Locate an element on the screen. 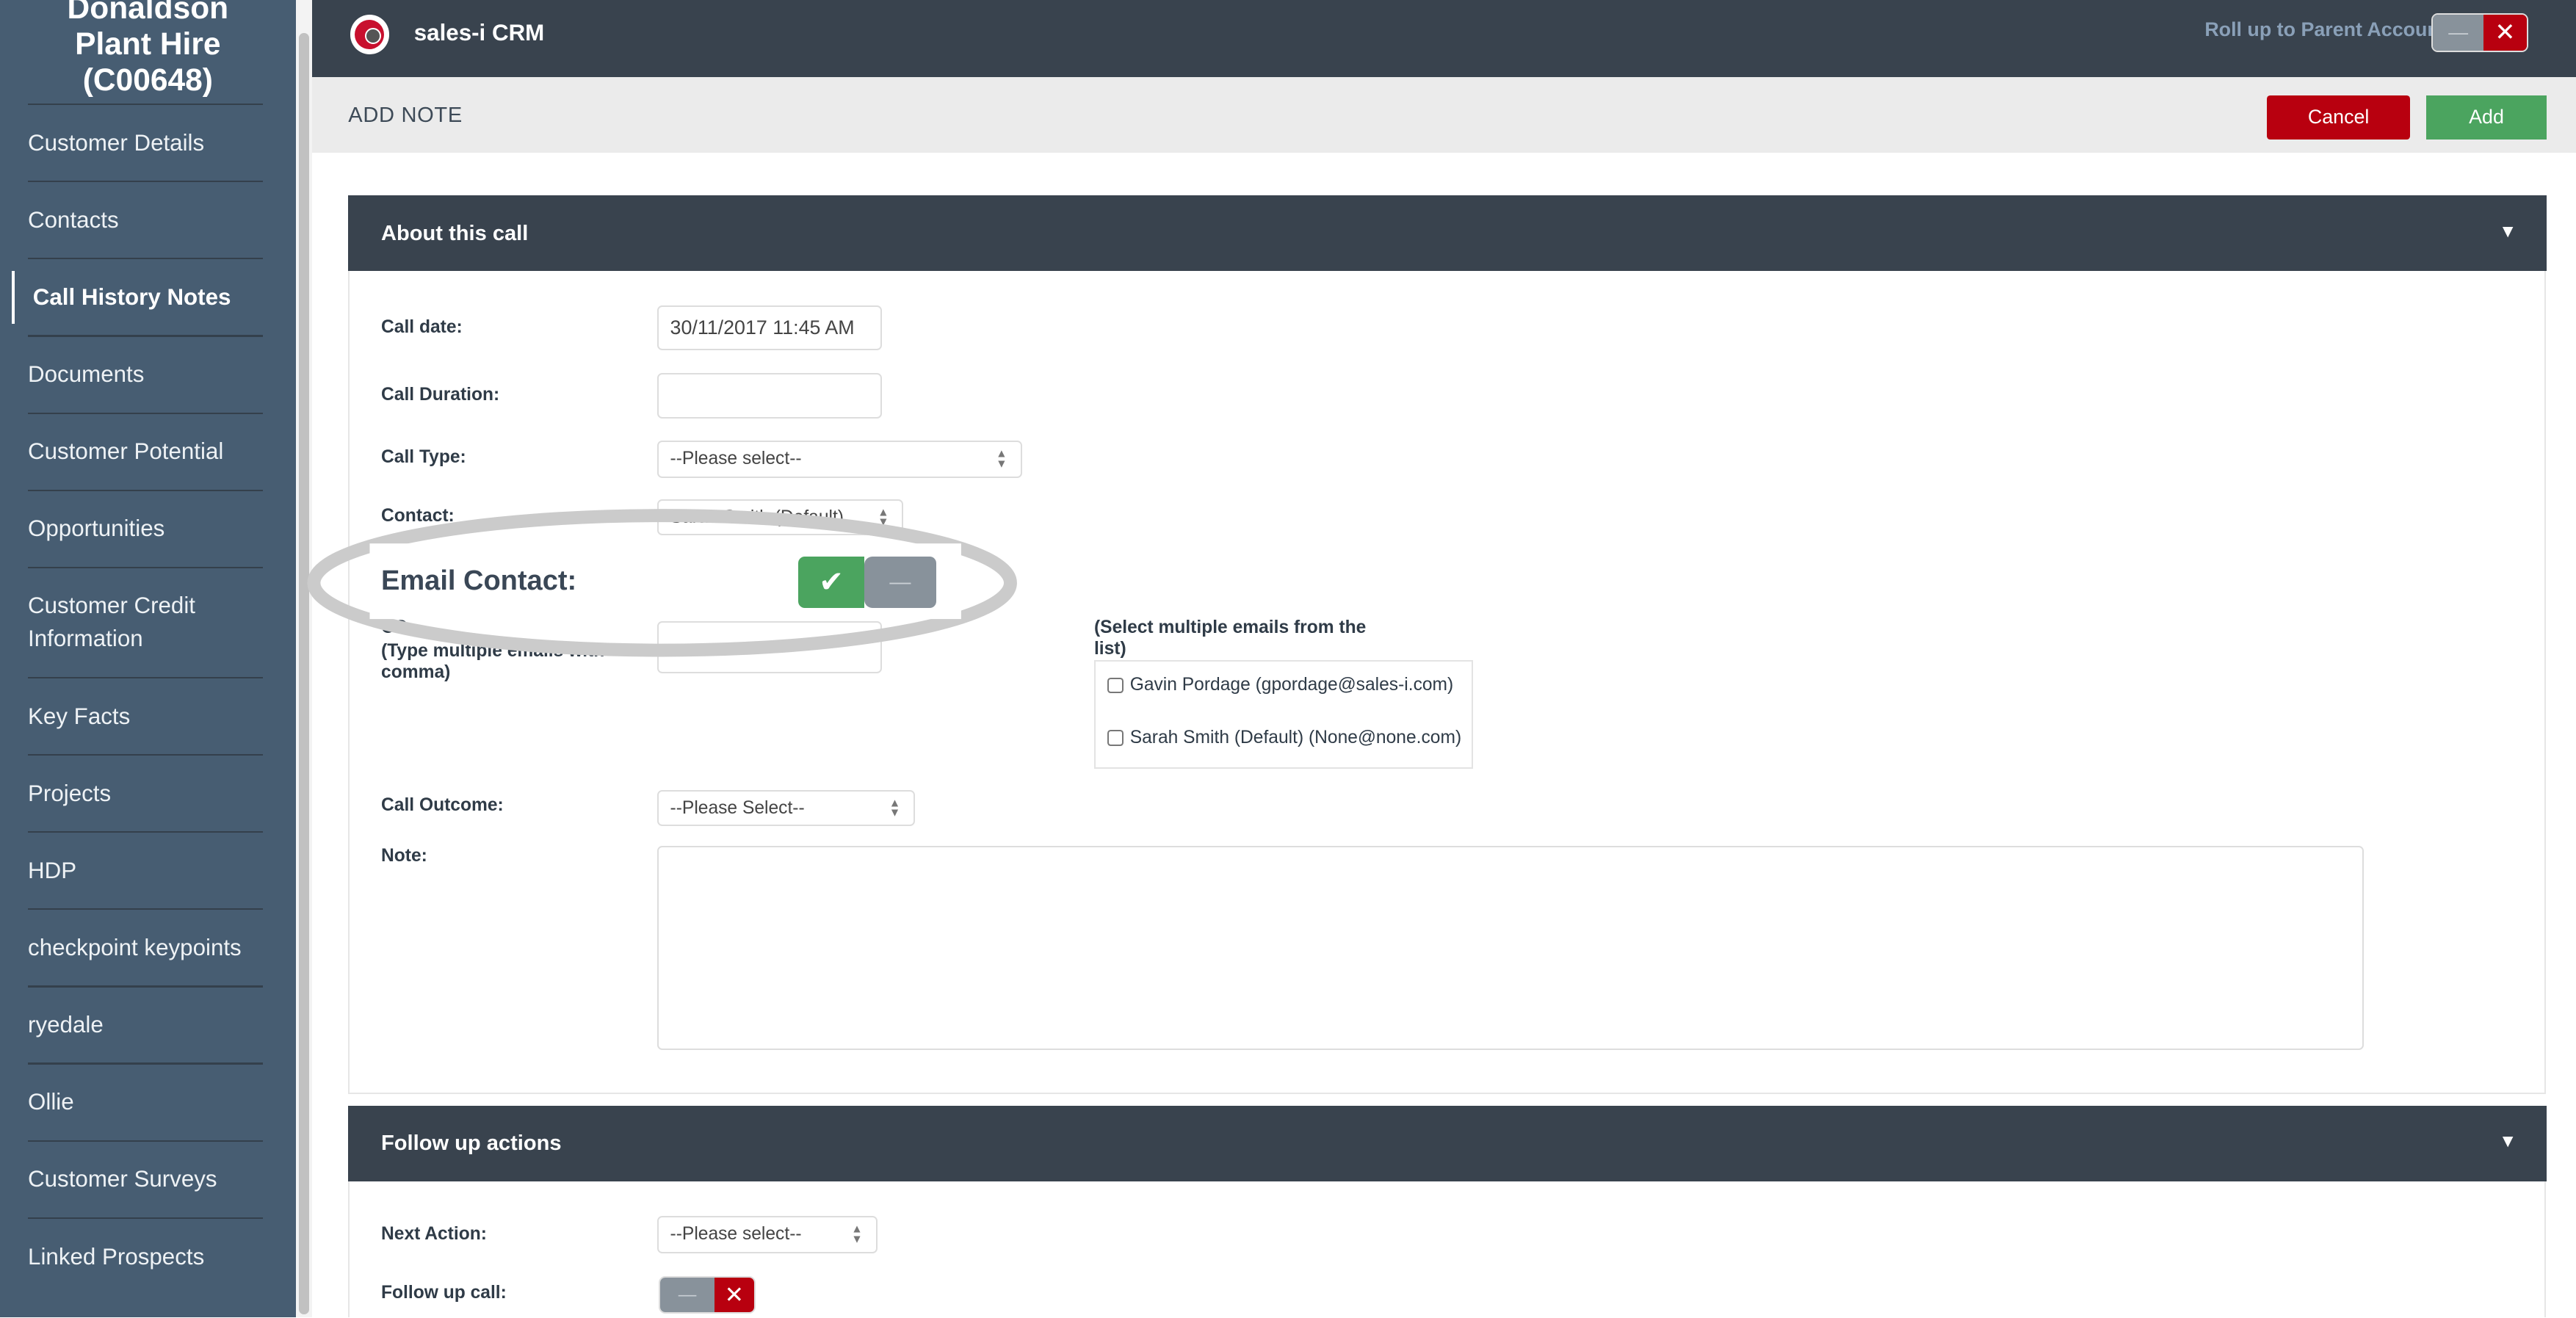  action-bar is located at coordinates (1444, 115).